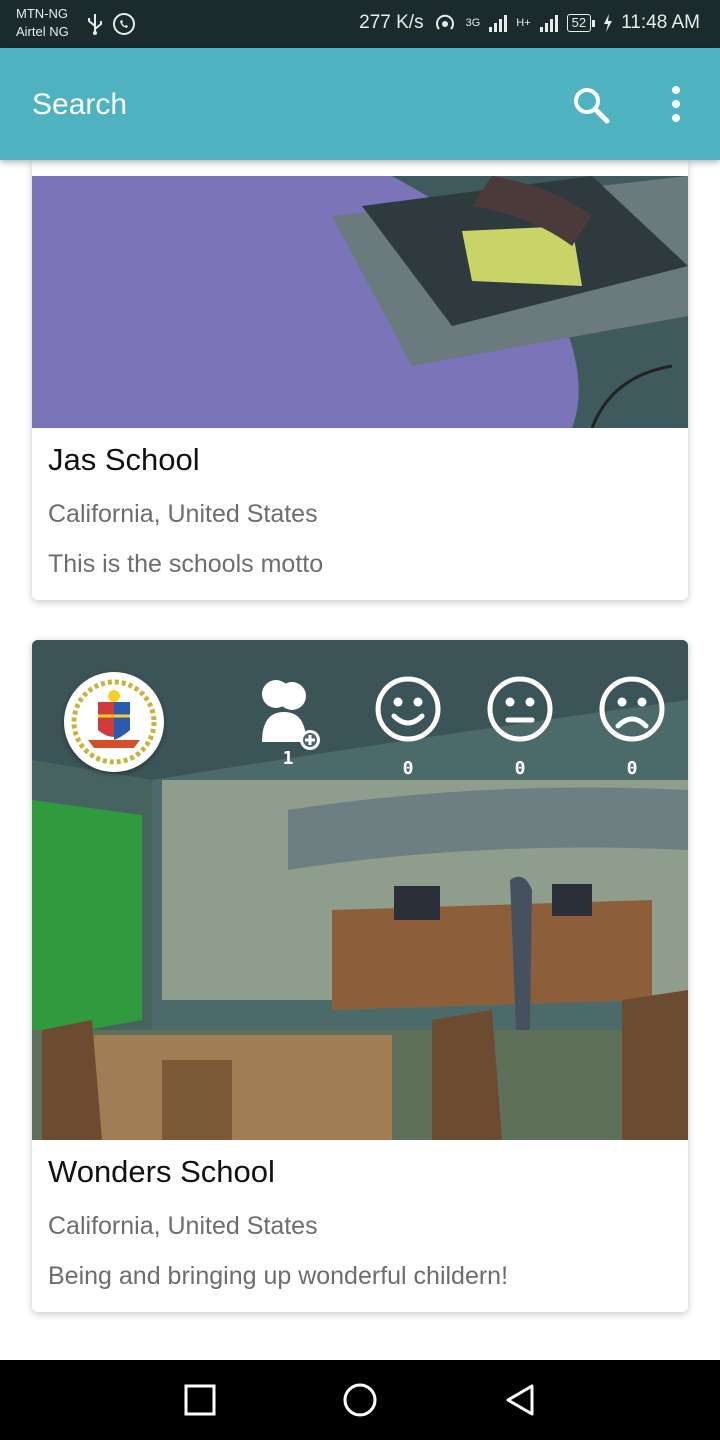 This screenshot has height=1440, width=720. I want to click on recents-button, so click(200, 1400).